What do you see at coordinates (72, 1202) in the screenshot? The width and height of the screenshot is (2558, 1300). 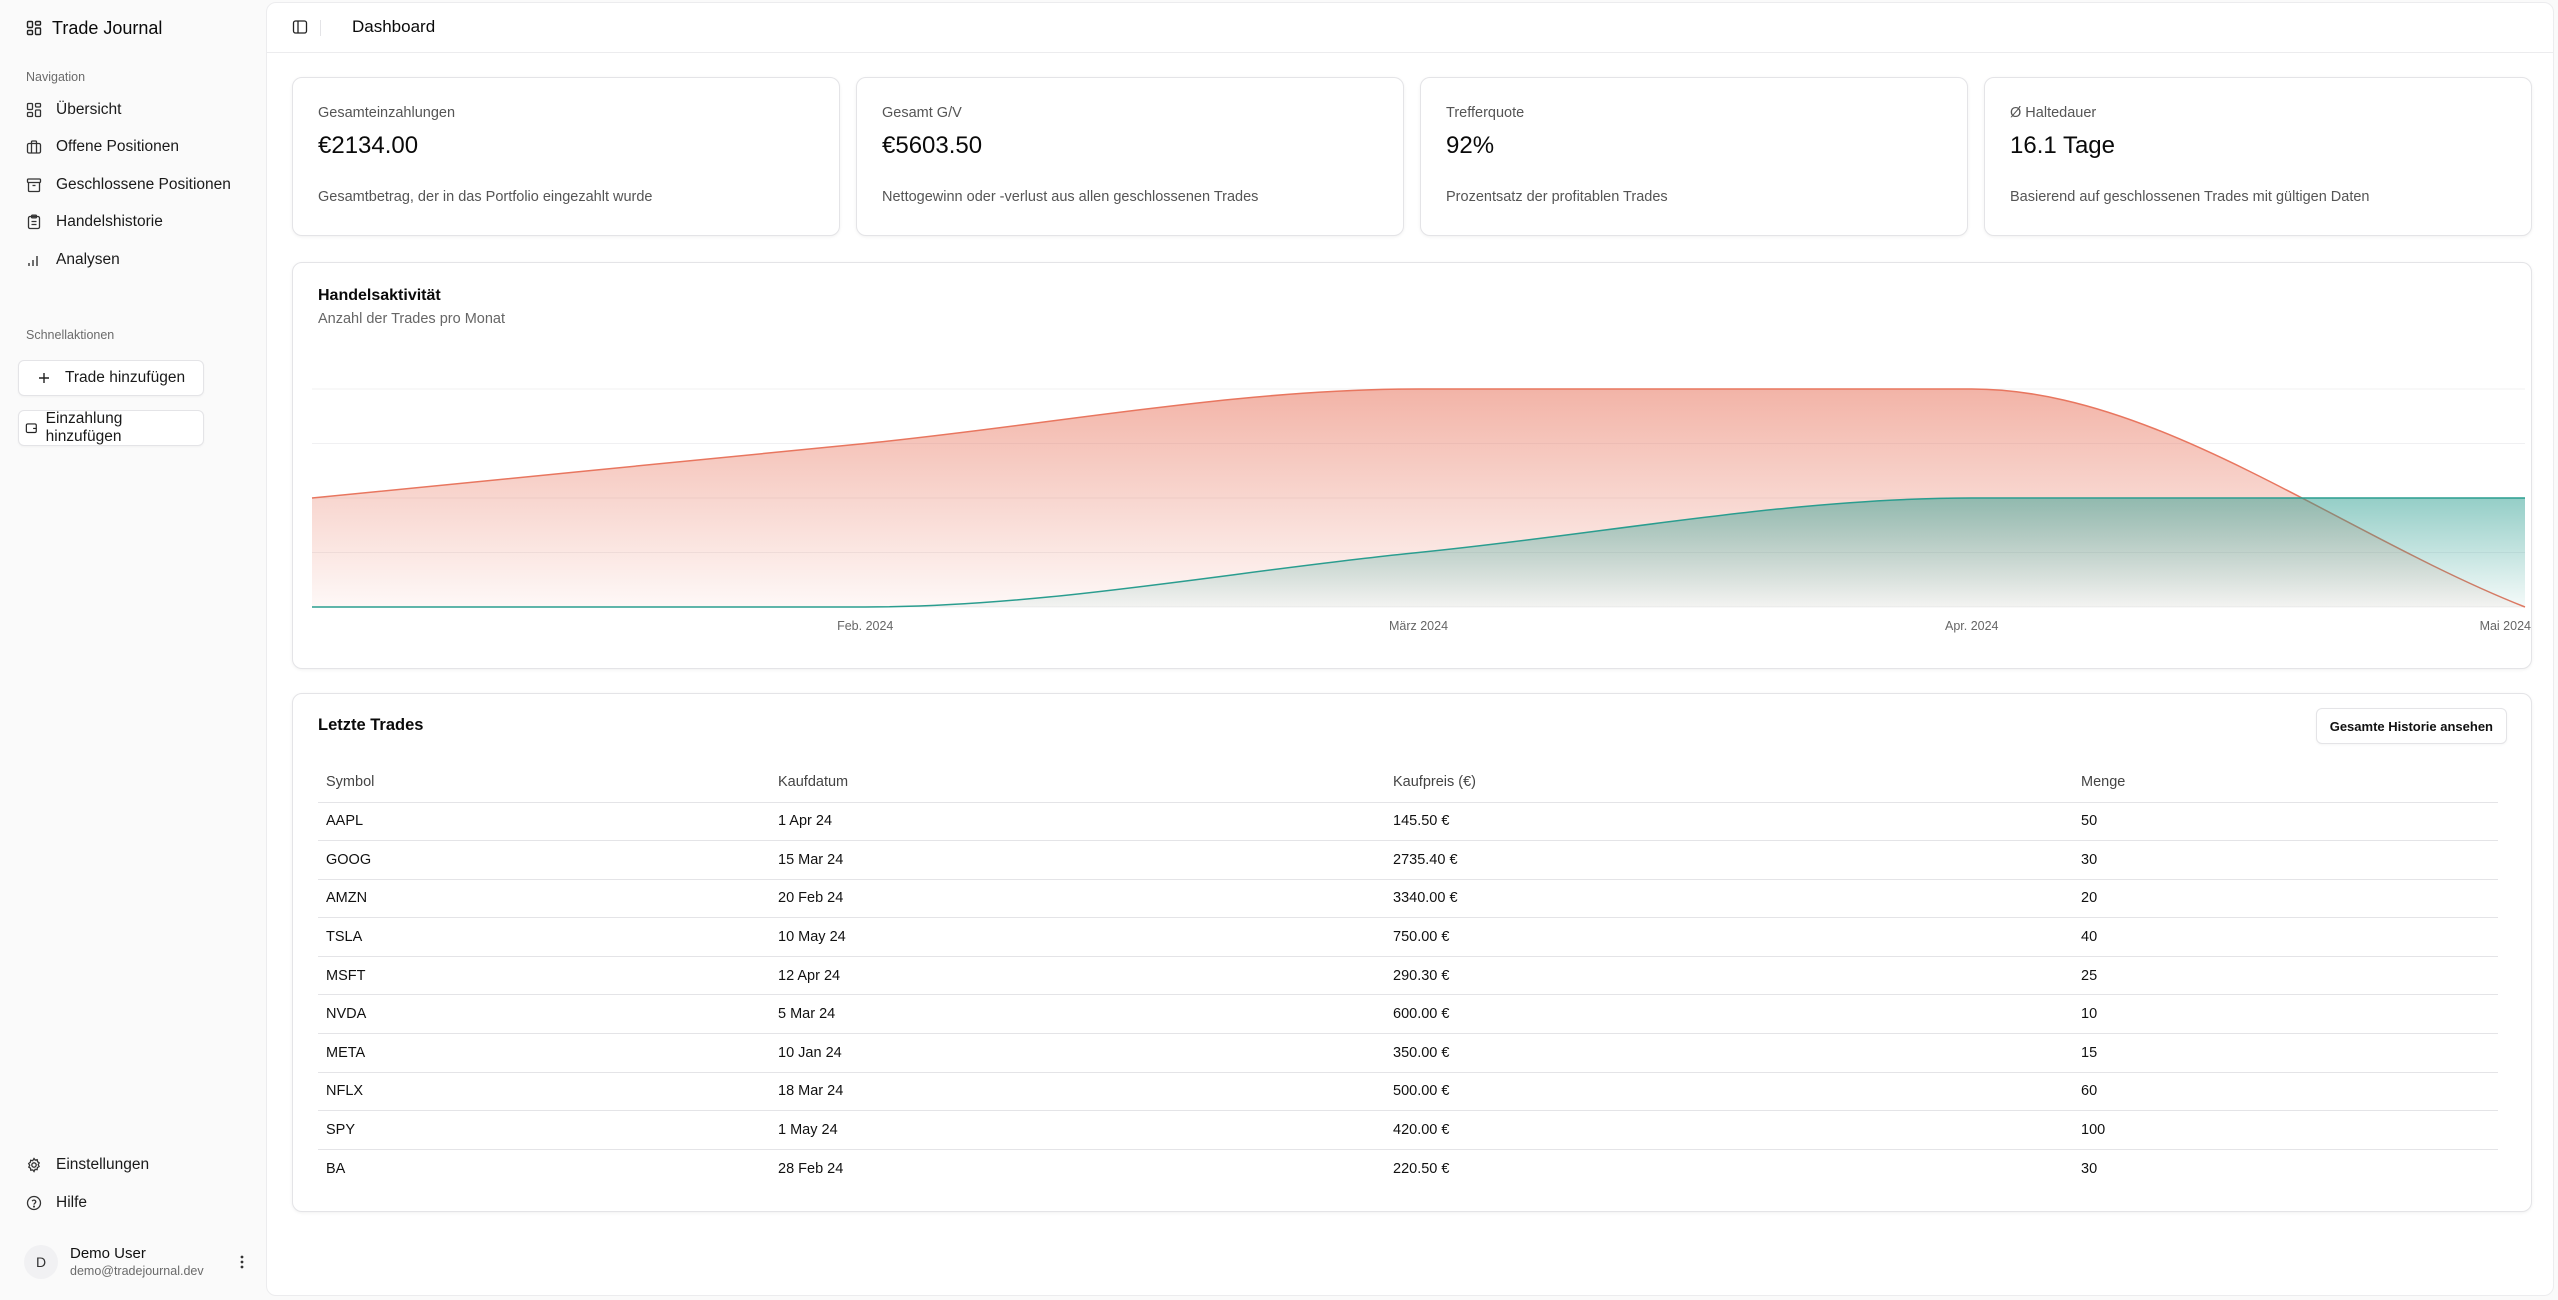 I see `sidebar-item-label: Hilfe` at bounding box center [72, 1202].